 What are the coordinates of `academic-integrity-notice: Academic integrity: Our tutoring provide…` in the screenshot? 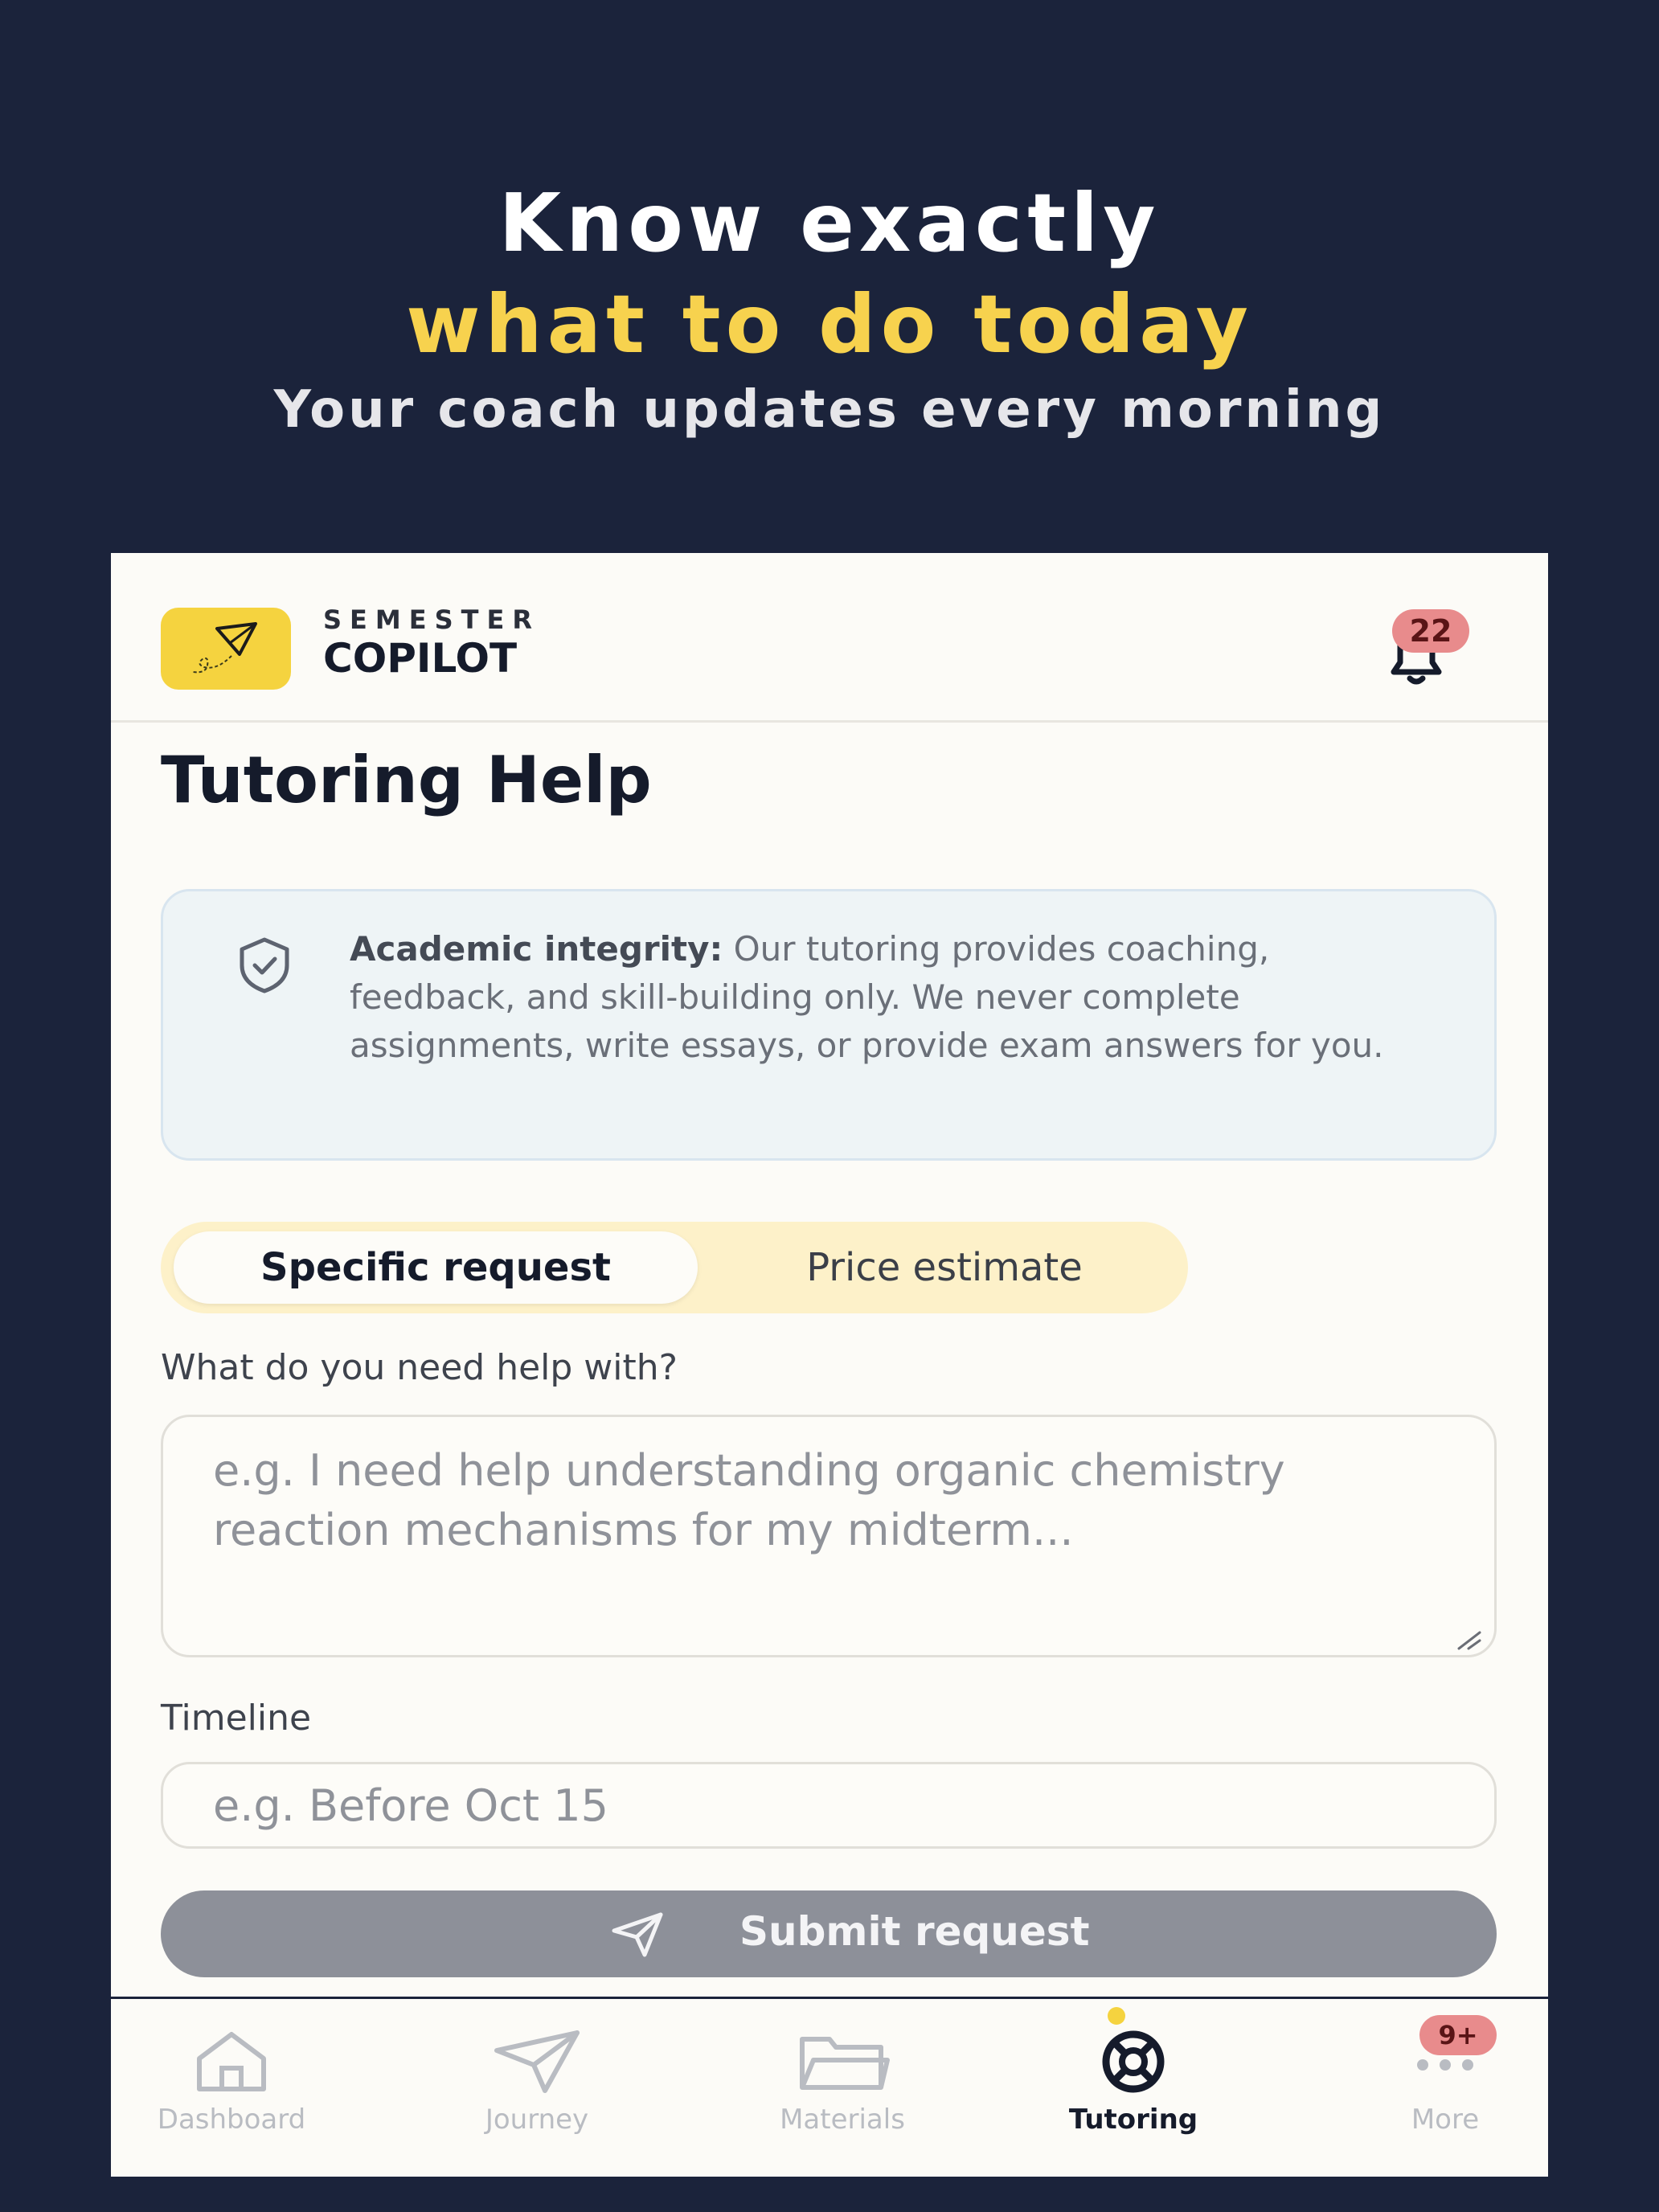 It's located at (829, 1025).